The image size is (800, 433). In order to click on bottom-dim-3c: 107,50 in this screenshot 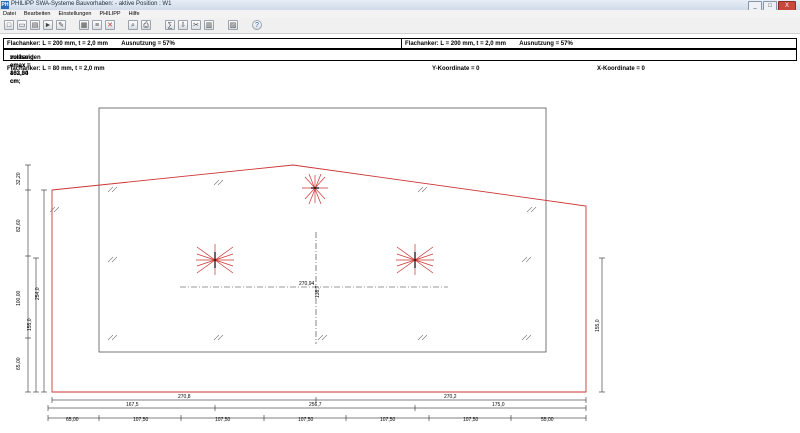, I will do `click(223, 420)`.